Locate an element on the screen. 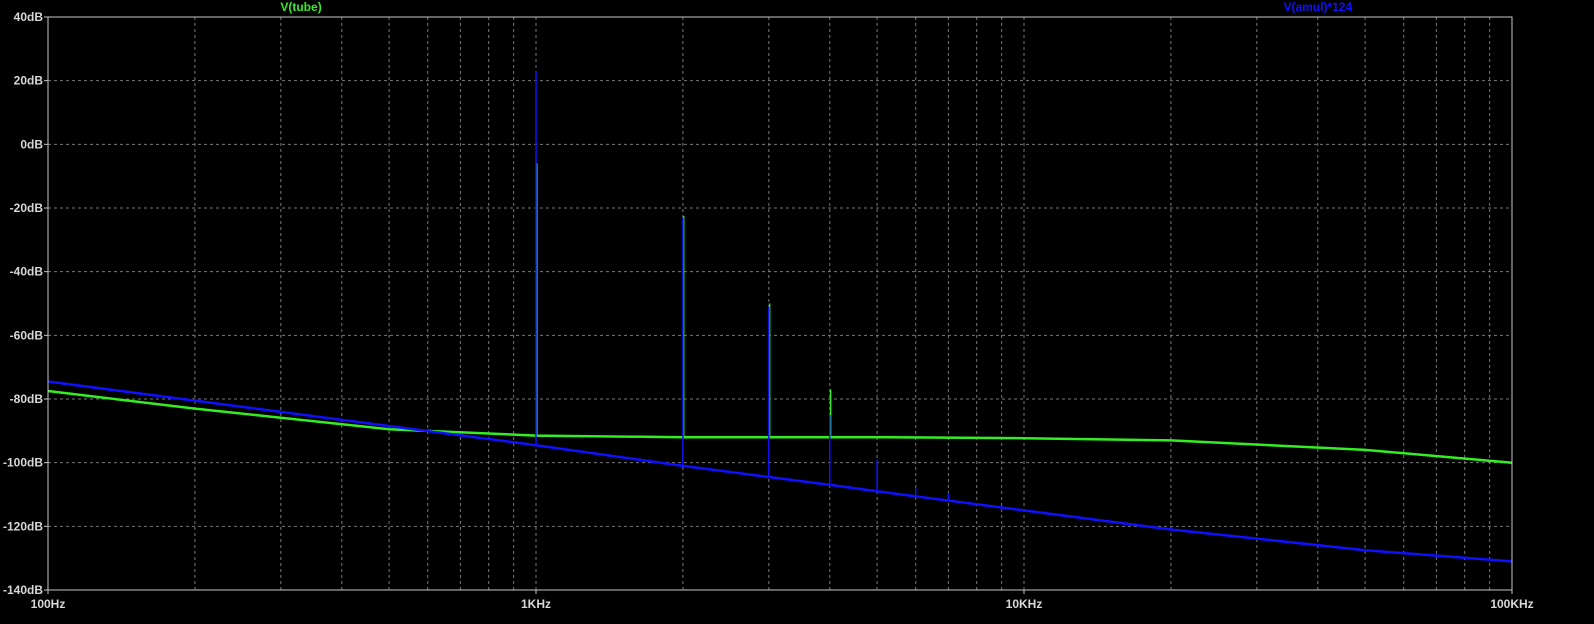  y-tick-label: -100dB is located at coordinates (23, 463).